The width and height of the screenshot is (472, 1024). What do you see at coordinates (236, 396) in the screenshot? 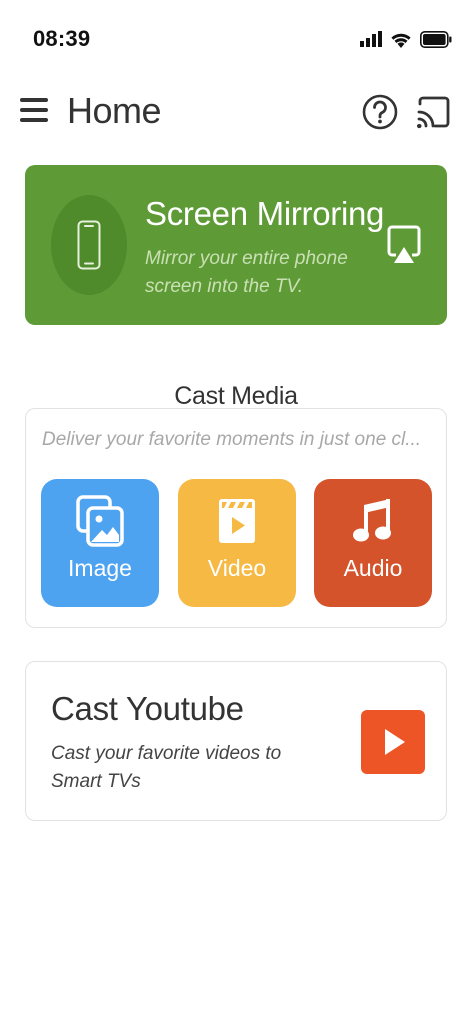
I see `cast-media-title: Cast Media` at bounding box center [236, 396].